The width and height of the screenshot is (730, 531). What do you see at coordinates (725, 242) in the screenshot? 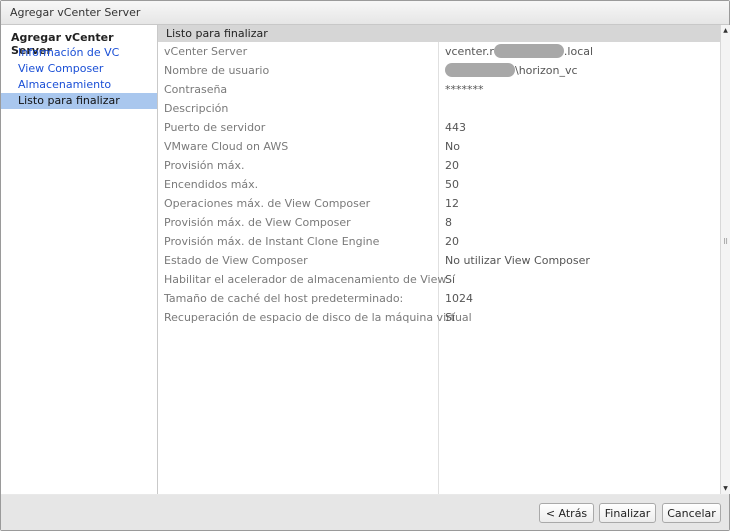
I see `resize-grip-icon: ⠿` at bounding box center [725, 242].